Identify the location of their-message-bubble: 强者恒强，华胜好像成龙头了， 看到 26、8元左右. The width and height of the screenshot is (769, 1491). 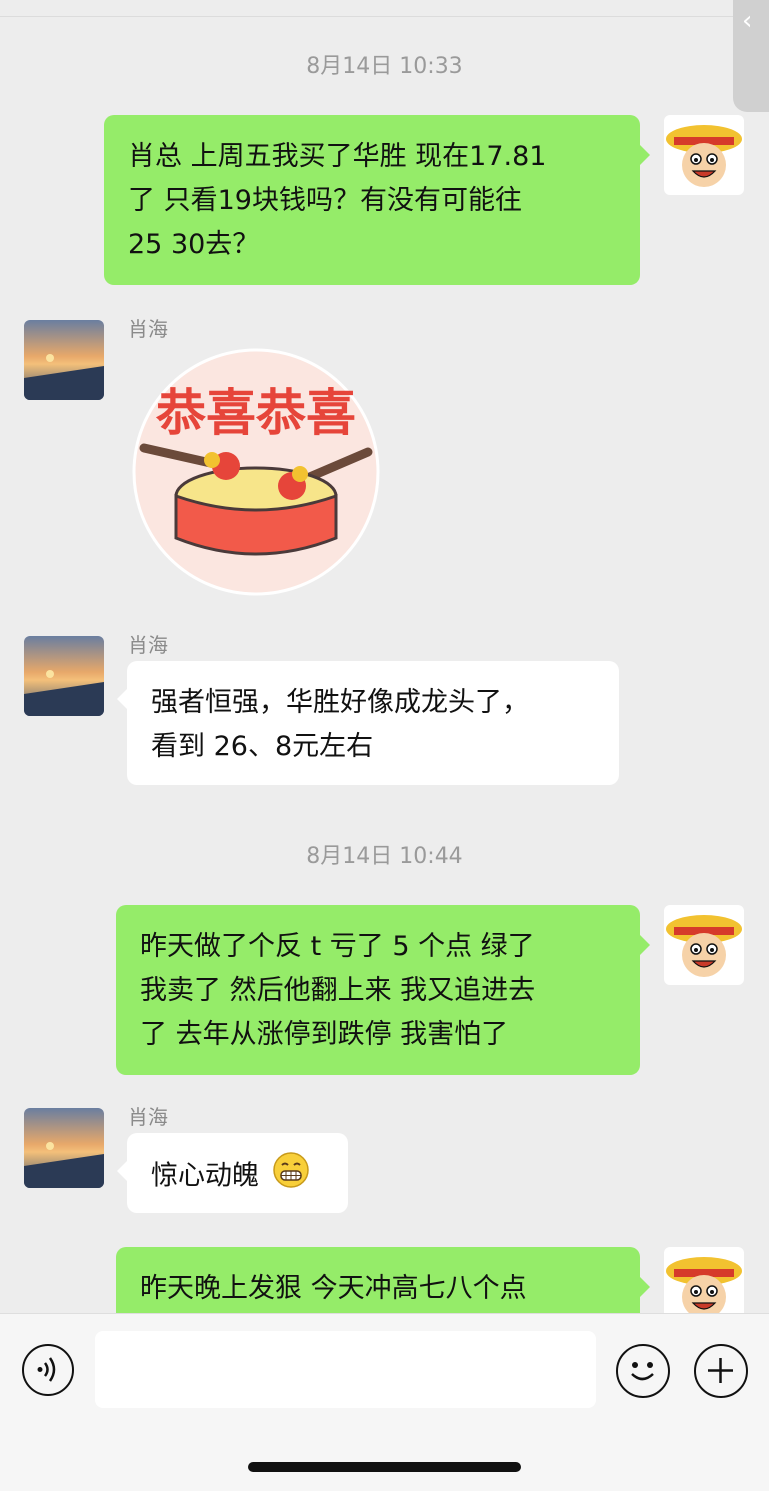
(368, 723).